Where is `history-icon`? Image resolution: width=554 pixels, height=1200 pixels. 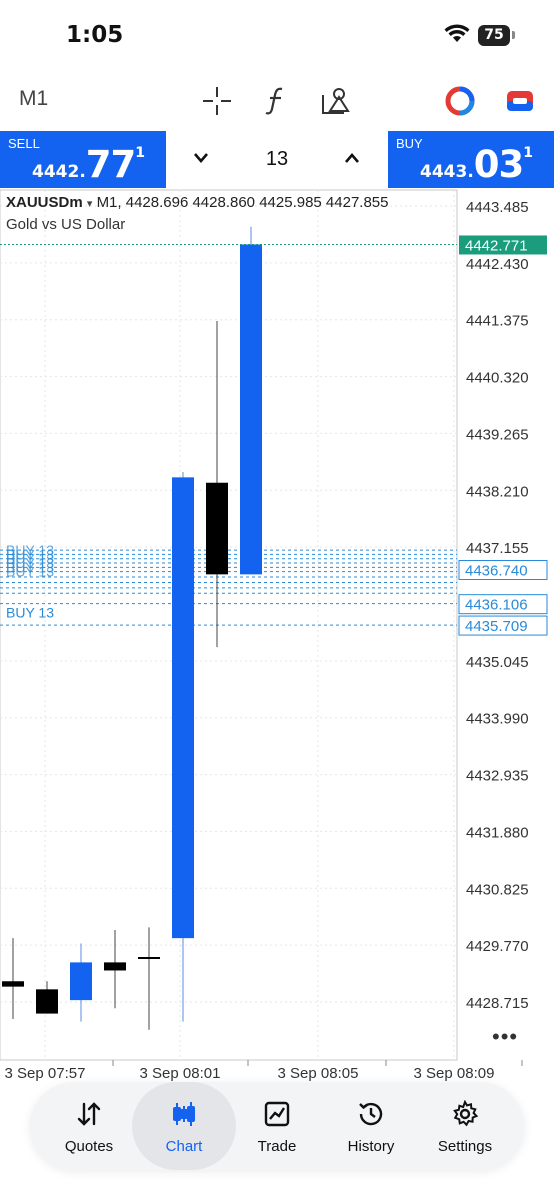 history-icon is located at coordinates (371, 1114).